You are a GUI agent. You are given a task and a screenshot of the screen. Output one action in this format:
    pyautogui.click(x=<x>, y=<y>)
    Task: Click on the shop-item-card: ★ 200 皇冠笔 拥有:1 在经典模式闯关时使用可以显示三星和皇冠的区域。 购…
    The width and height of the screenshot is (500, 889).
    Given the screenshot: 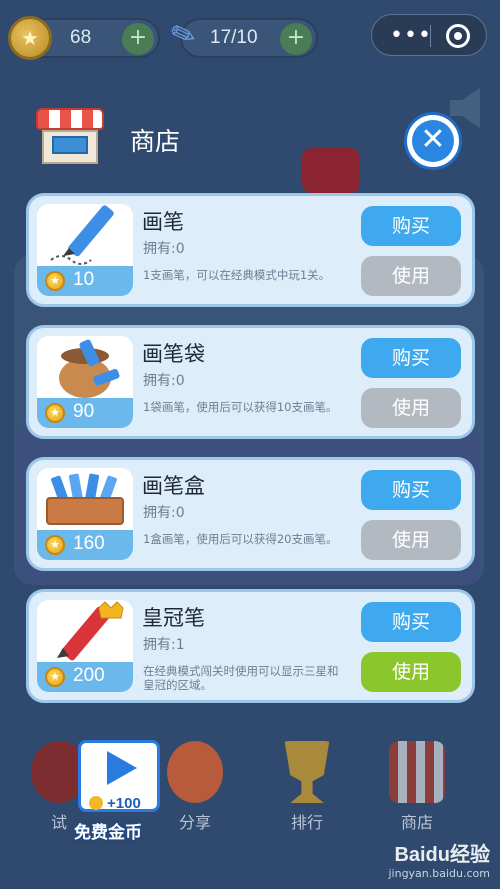 What is the action you would take?
    pyautogui.click(x=250, y=646)
    